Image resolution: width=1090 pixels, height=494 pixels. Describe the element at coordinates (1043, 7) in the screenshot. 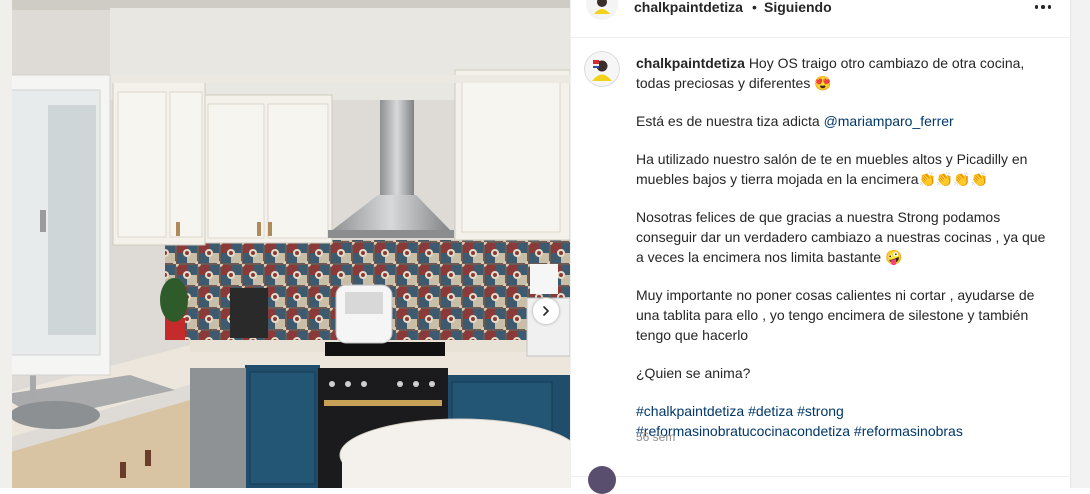

I see `more-options-button` at that location.